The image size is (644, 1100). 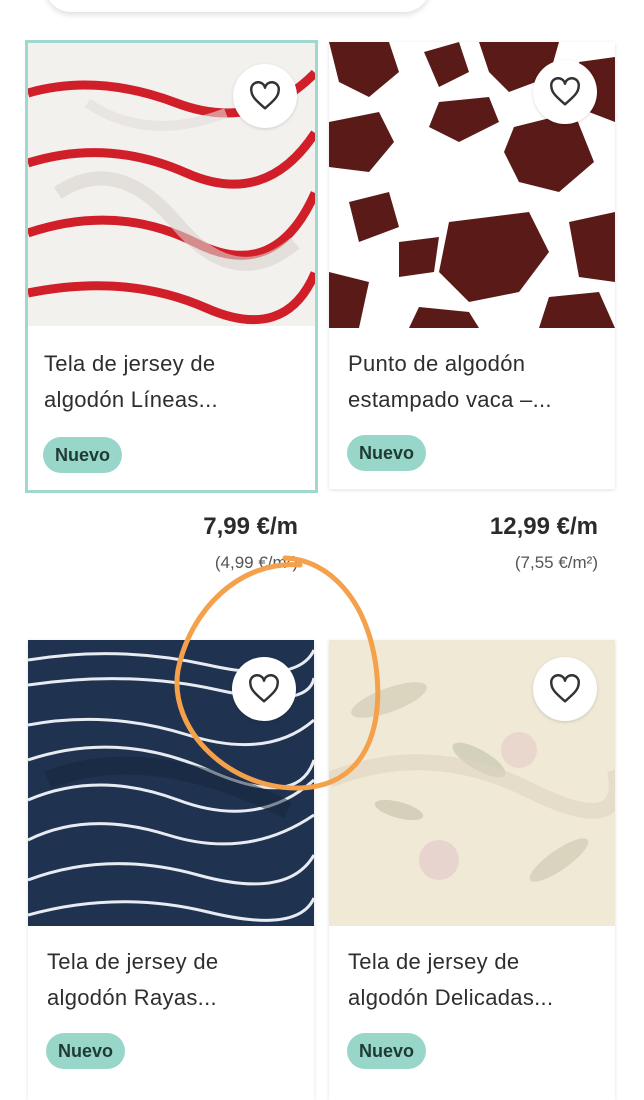 What do you see at coordinates (237, 6) in the screenshot?
I see `search-bar` at bounding box center [237, 6].